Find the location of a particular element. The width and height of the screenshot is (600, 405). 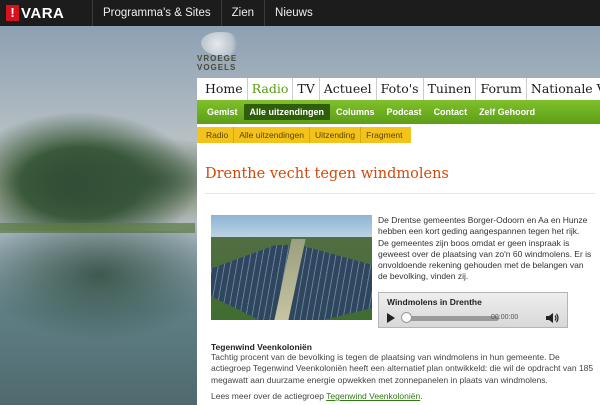

sub-nav-alle-uitzendingen: Alle uitzendingen is located at coordinates (287, 112).